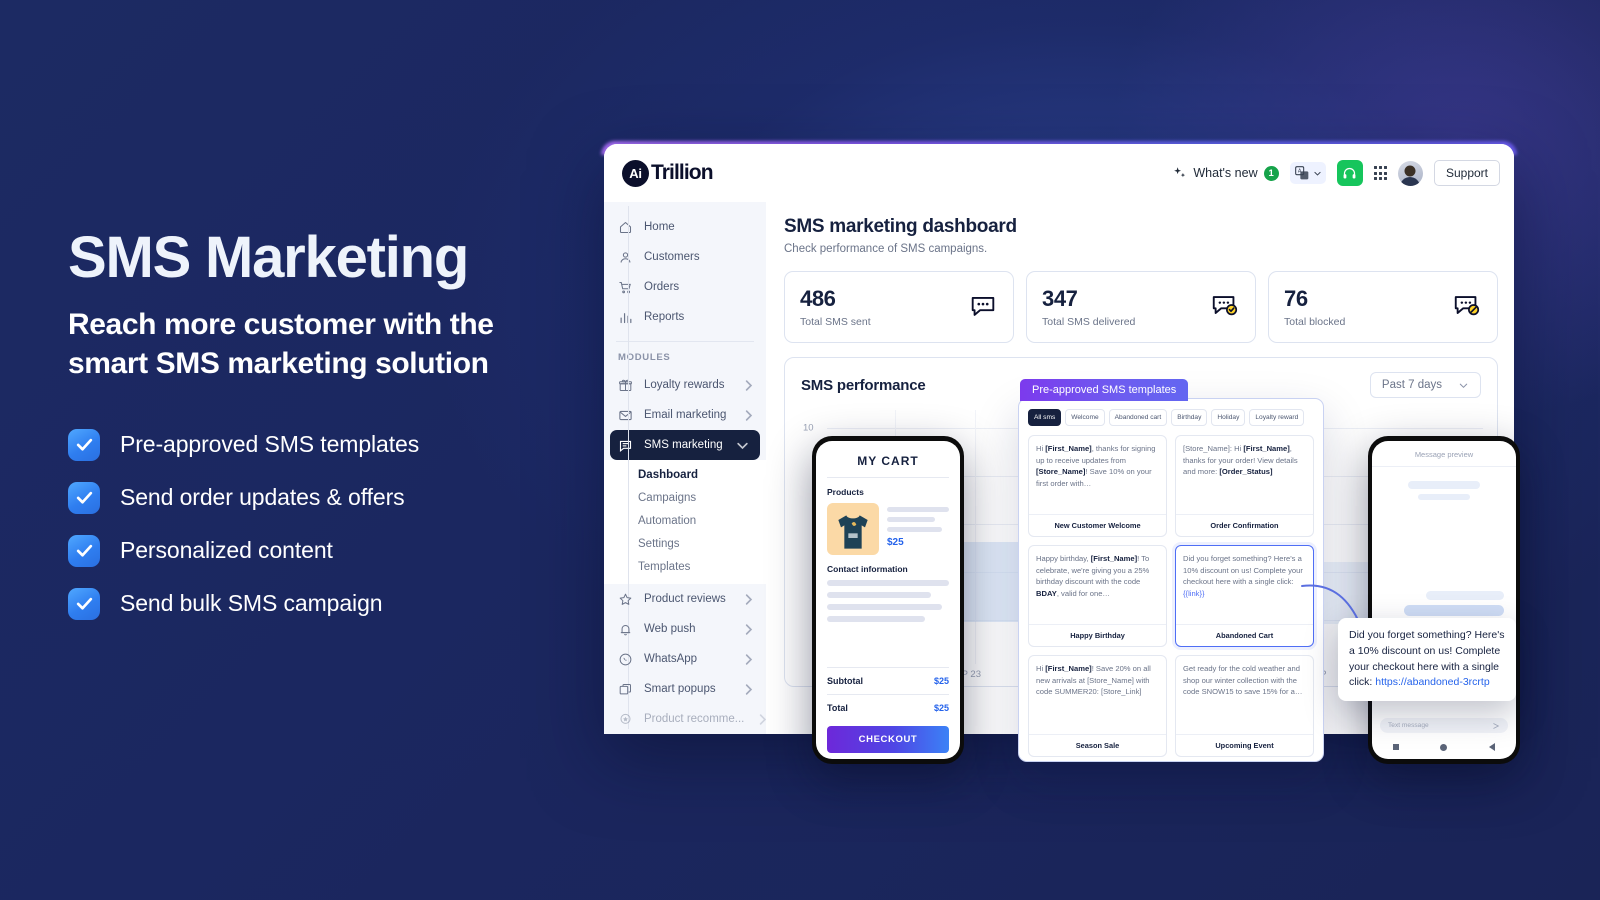  Describe the element at coordinates (837, 708) in the screenshot. I see `total-label: Total` at that location.